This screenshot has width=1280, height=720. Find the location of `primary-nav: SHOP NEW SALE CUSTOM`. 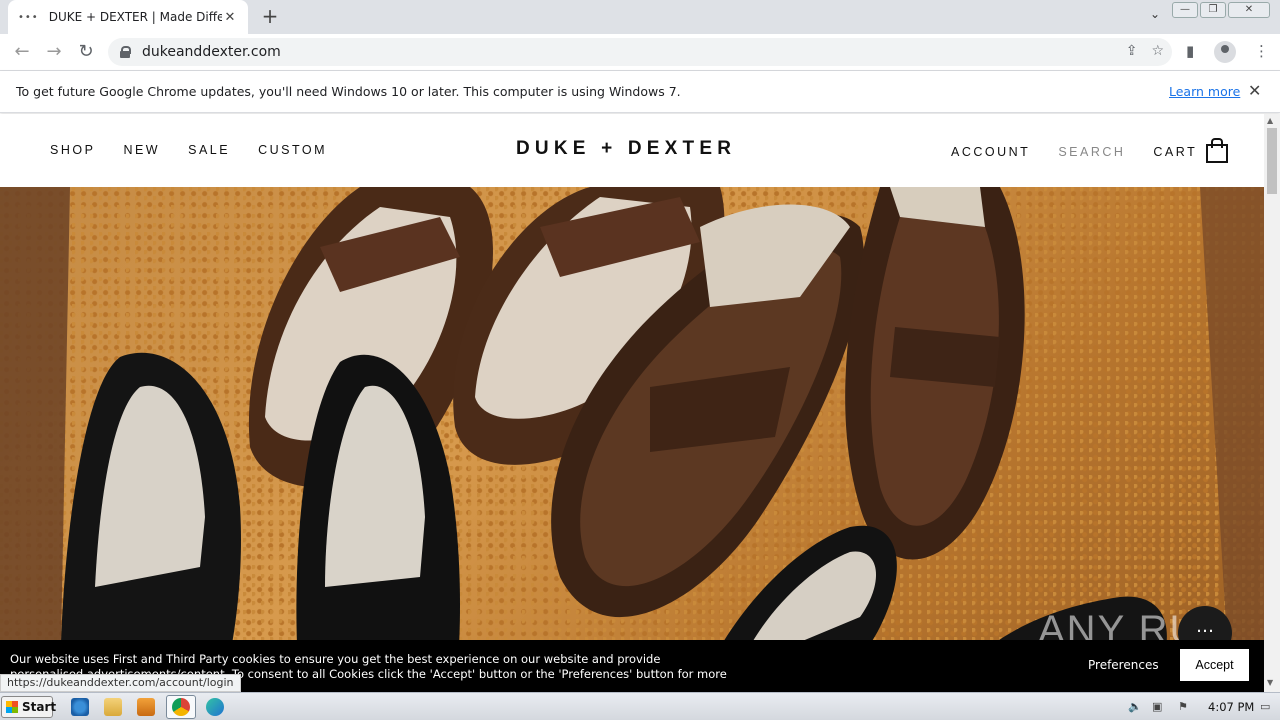

primary-nav: SHOP NEW SALE CUSTOM is located at coordinates (188, 150).